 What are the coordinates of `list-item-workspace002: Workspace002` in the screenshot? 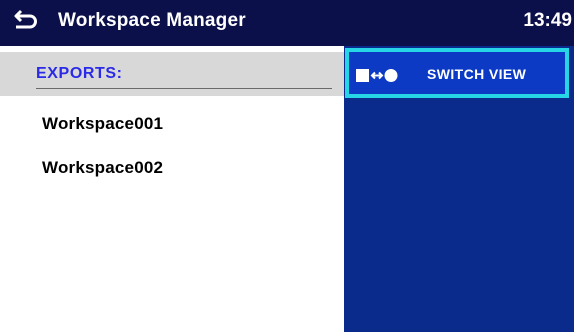 It's located at (102, 168).